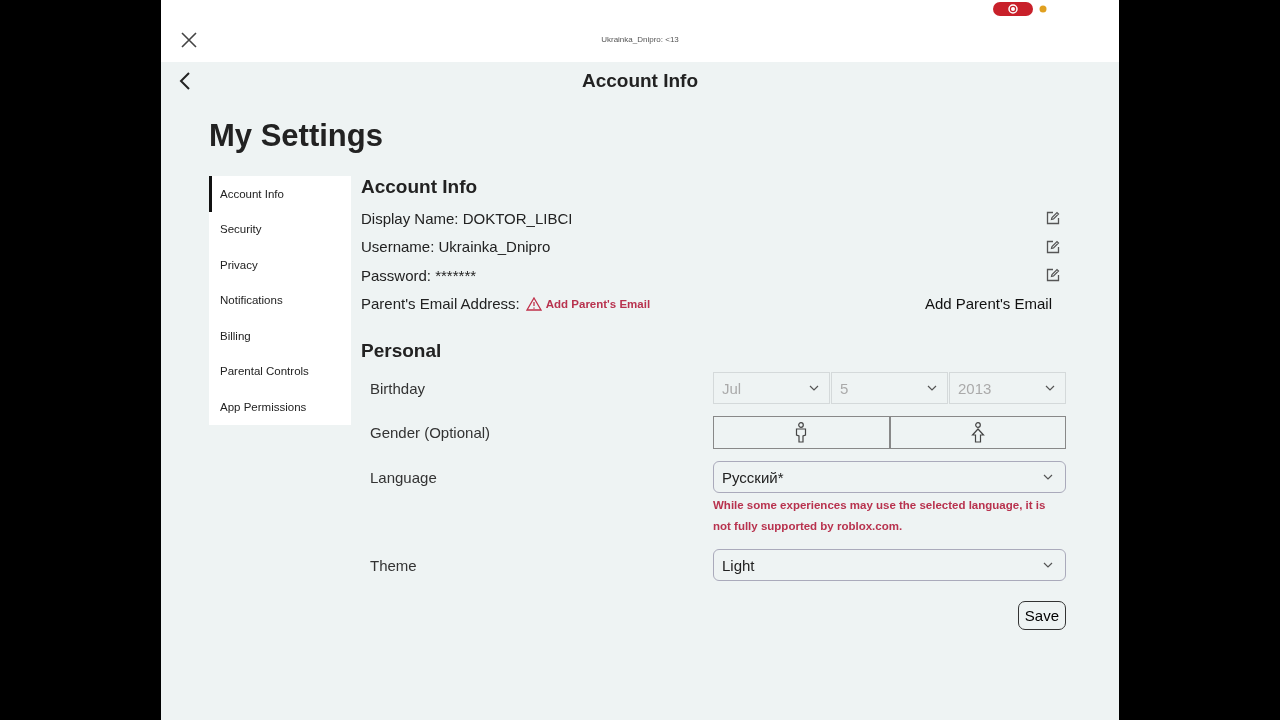 Image resolution: width=1280 pixels, height=720 pixels. What do you see at coordinates (185, 81) in the screenshot?
I see `back-icon` at bounding box center [185, 81].